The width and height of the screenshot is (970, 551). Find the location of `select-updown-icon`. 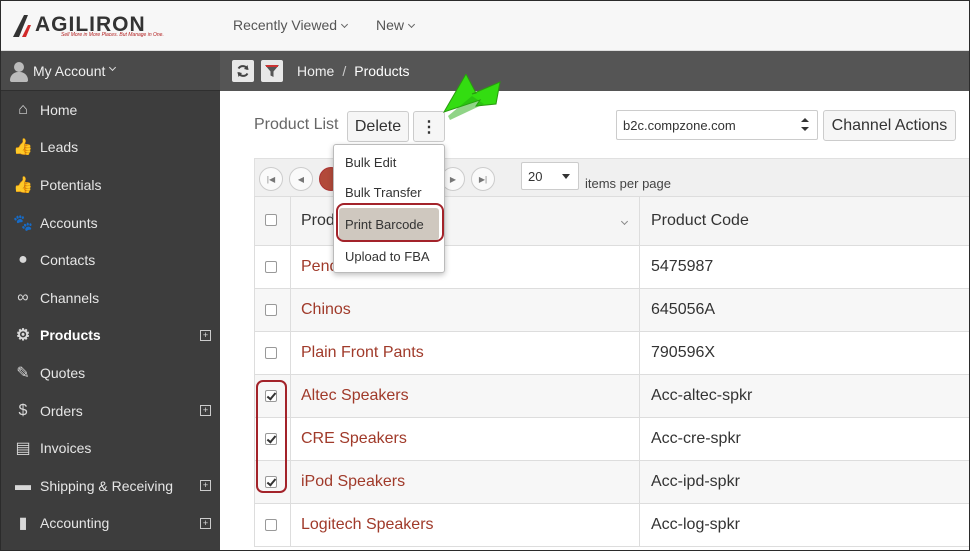

select-updown-icon is located at coordinates (805, 125).